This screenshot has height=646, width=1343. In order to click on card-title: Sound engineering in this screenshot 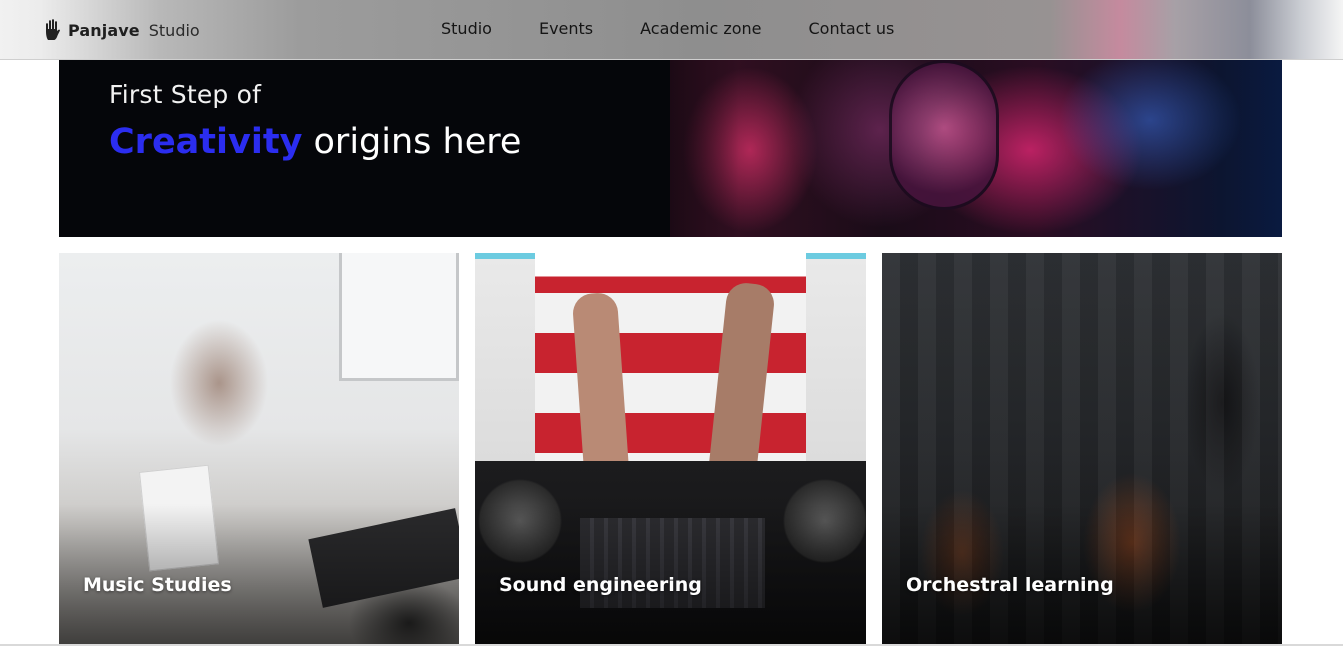, I will do `click(600, 585)`.